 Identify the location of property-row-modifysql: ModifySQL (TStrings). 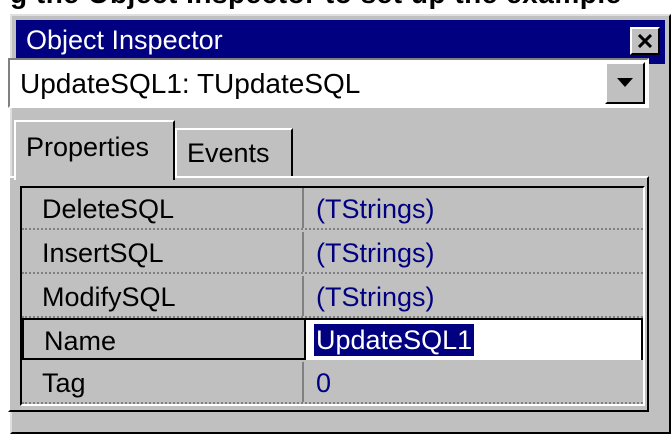
(332, 297).